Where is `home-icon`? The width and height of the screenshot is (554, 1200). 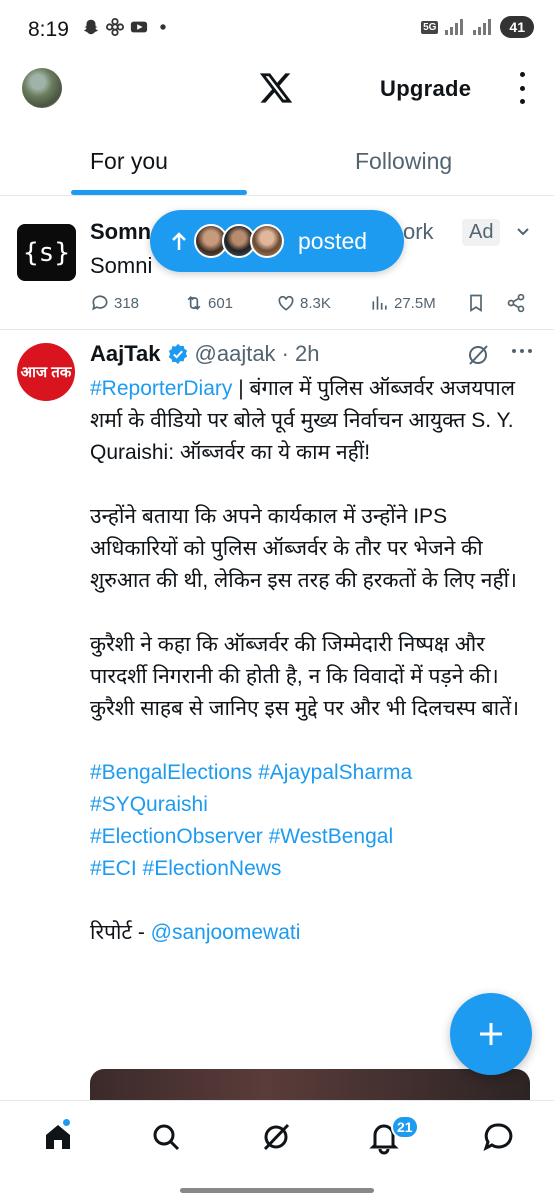 home-icon is located at coordinates (58, 1137).